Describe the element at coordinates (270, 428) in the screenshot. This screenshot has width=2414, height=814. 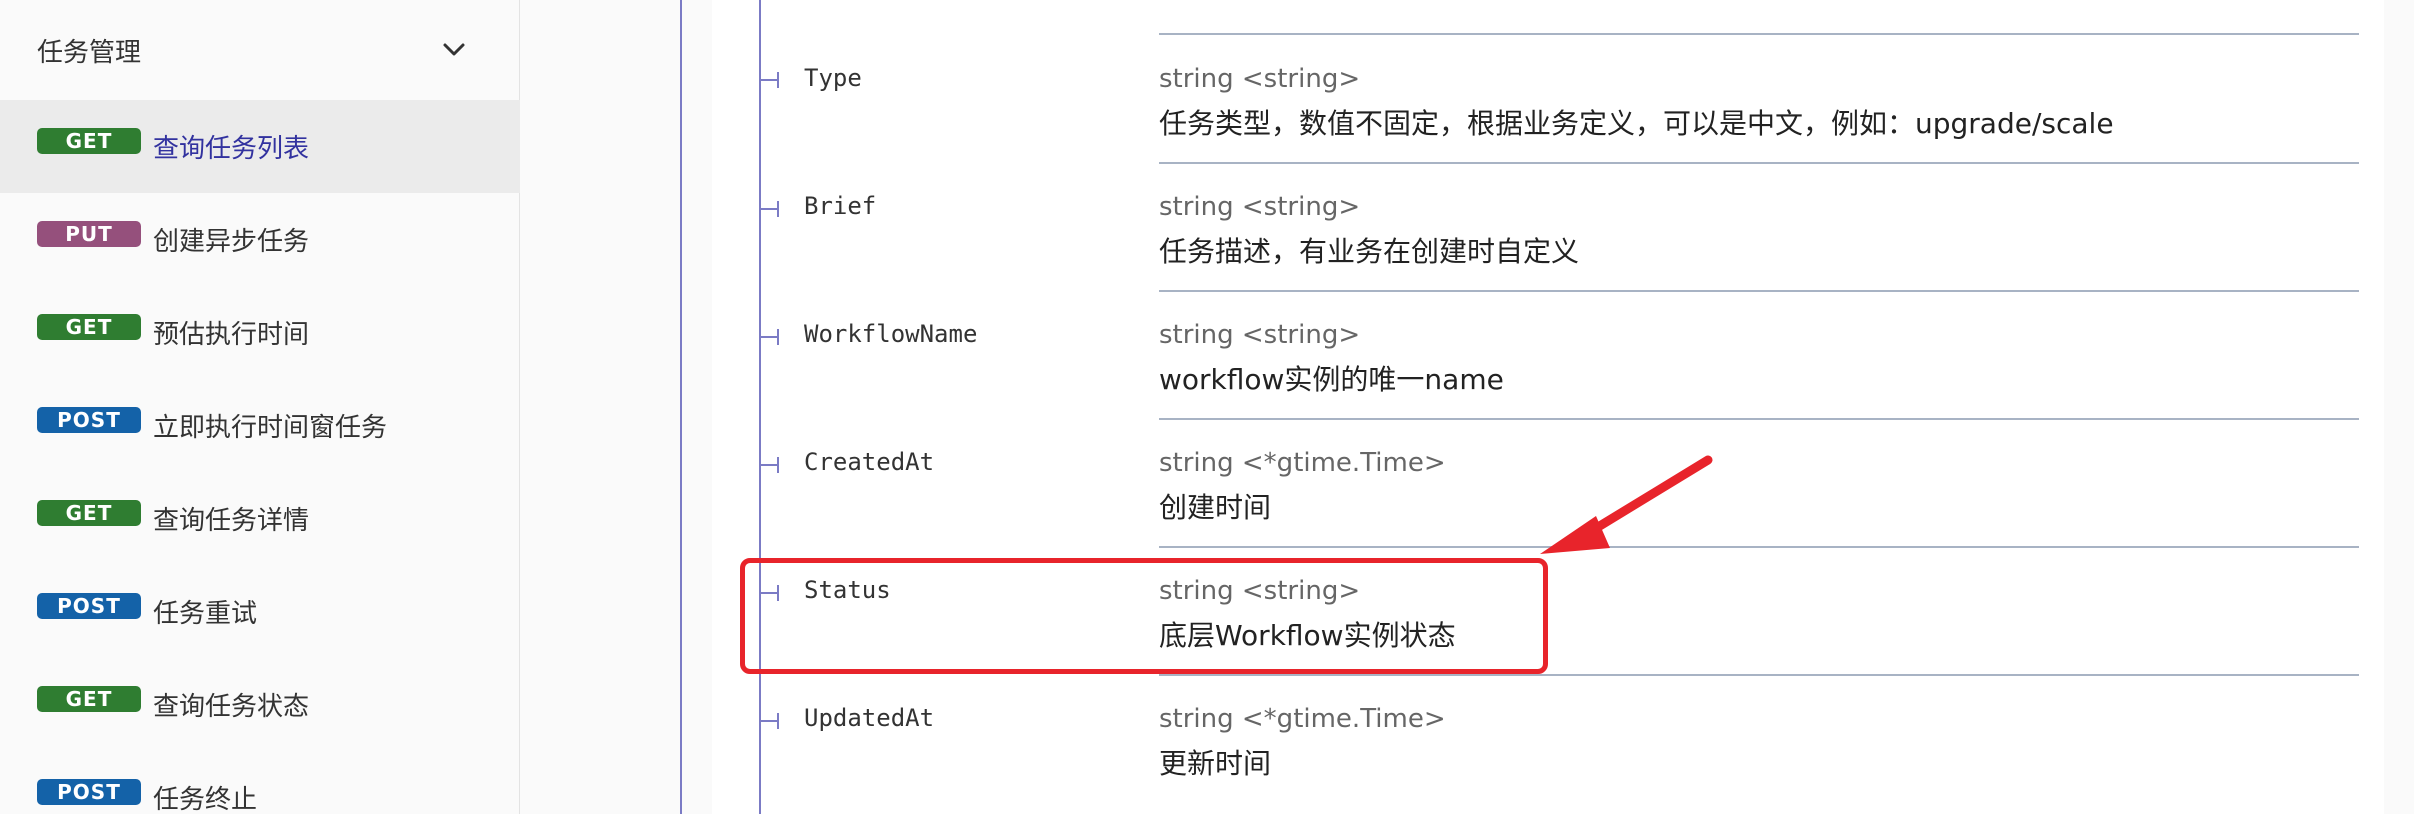
I see `sidebar-item-label: 立即执行时间窗任务` at that location.